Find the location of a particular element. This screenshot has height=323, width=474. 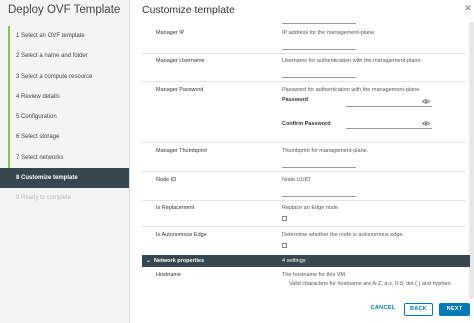

wizard-step-label: 5 Configuration is located at coordinates (36, 117).